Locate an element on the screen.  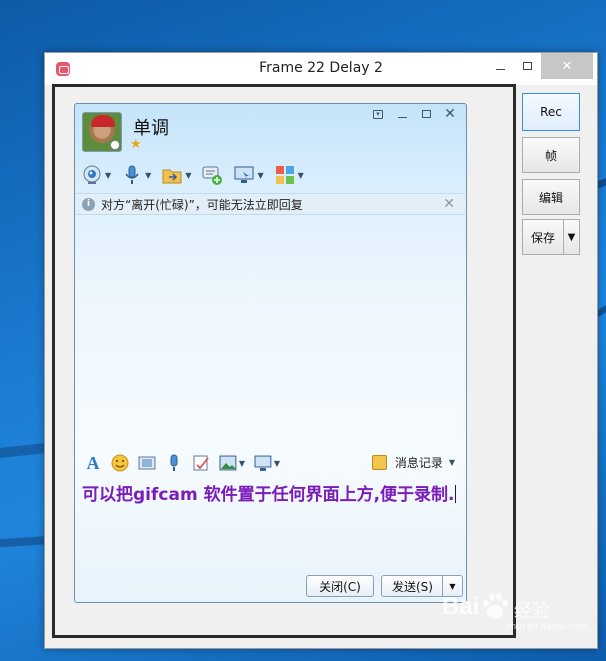
save-dropdown-arrow-icon: ▼ is located at coordinates (571, 237).